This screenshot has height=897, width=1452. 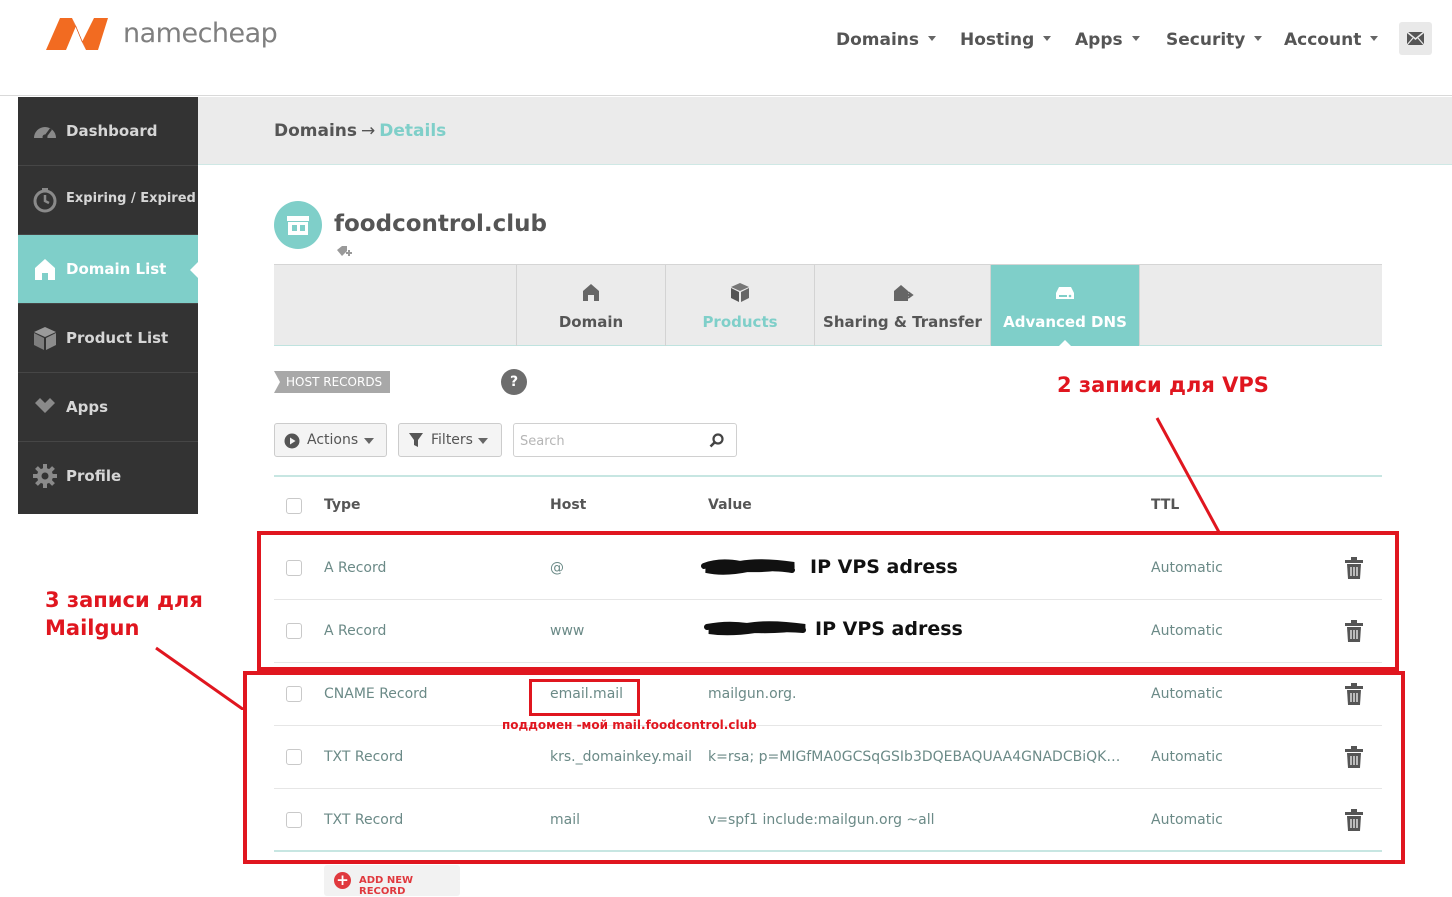 What do you see at coordinates (413, 131) in the screenshot?
I see `breadcrumb-current: Details` at bounding box center [413, 131].